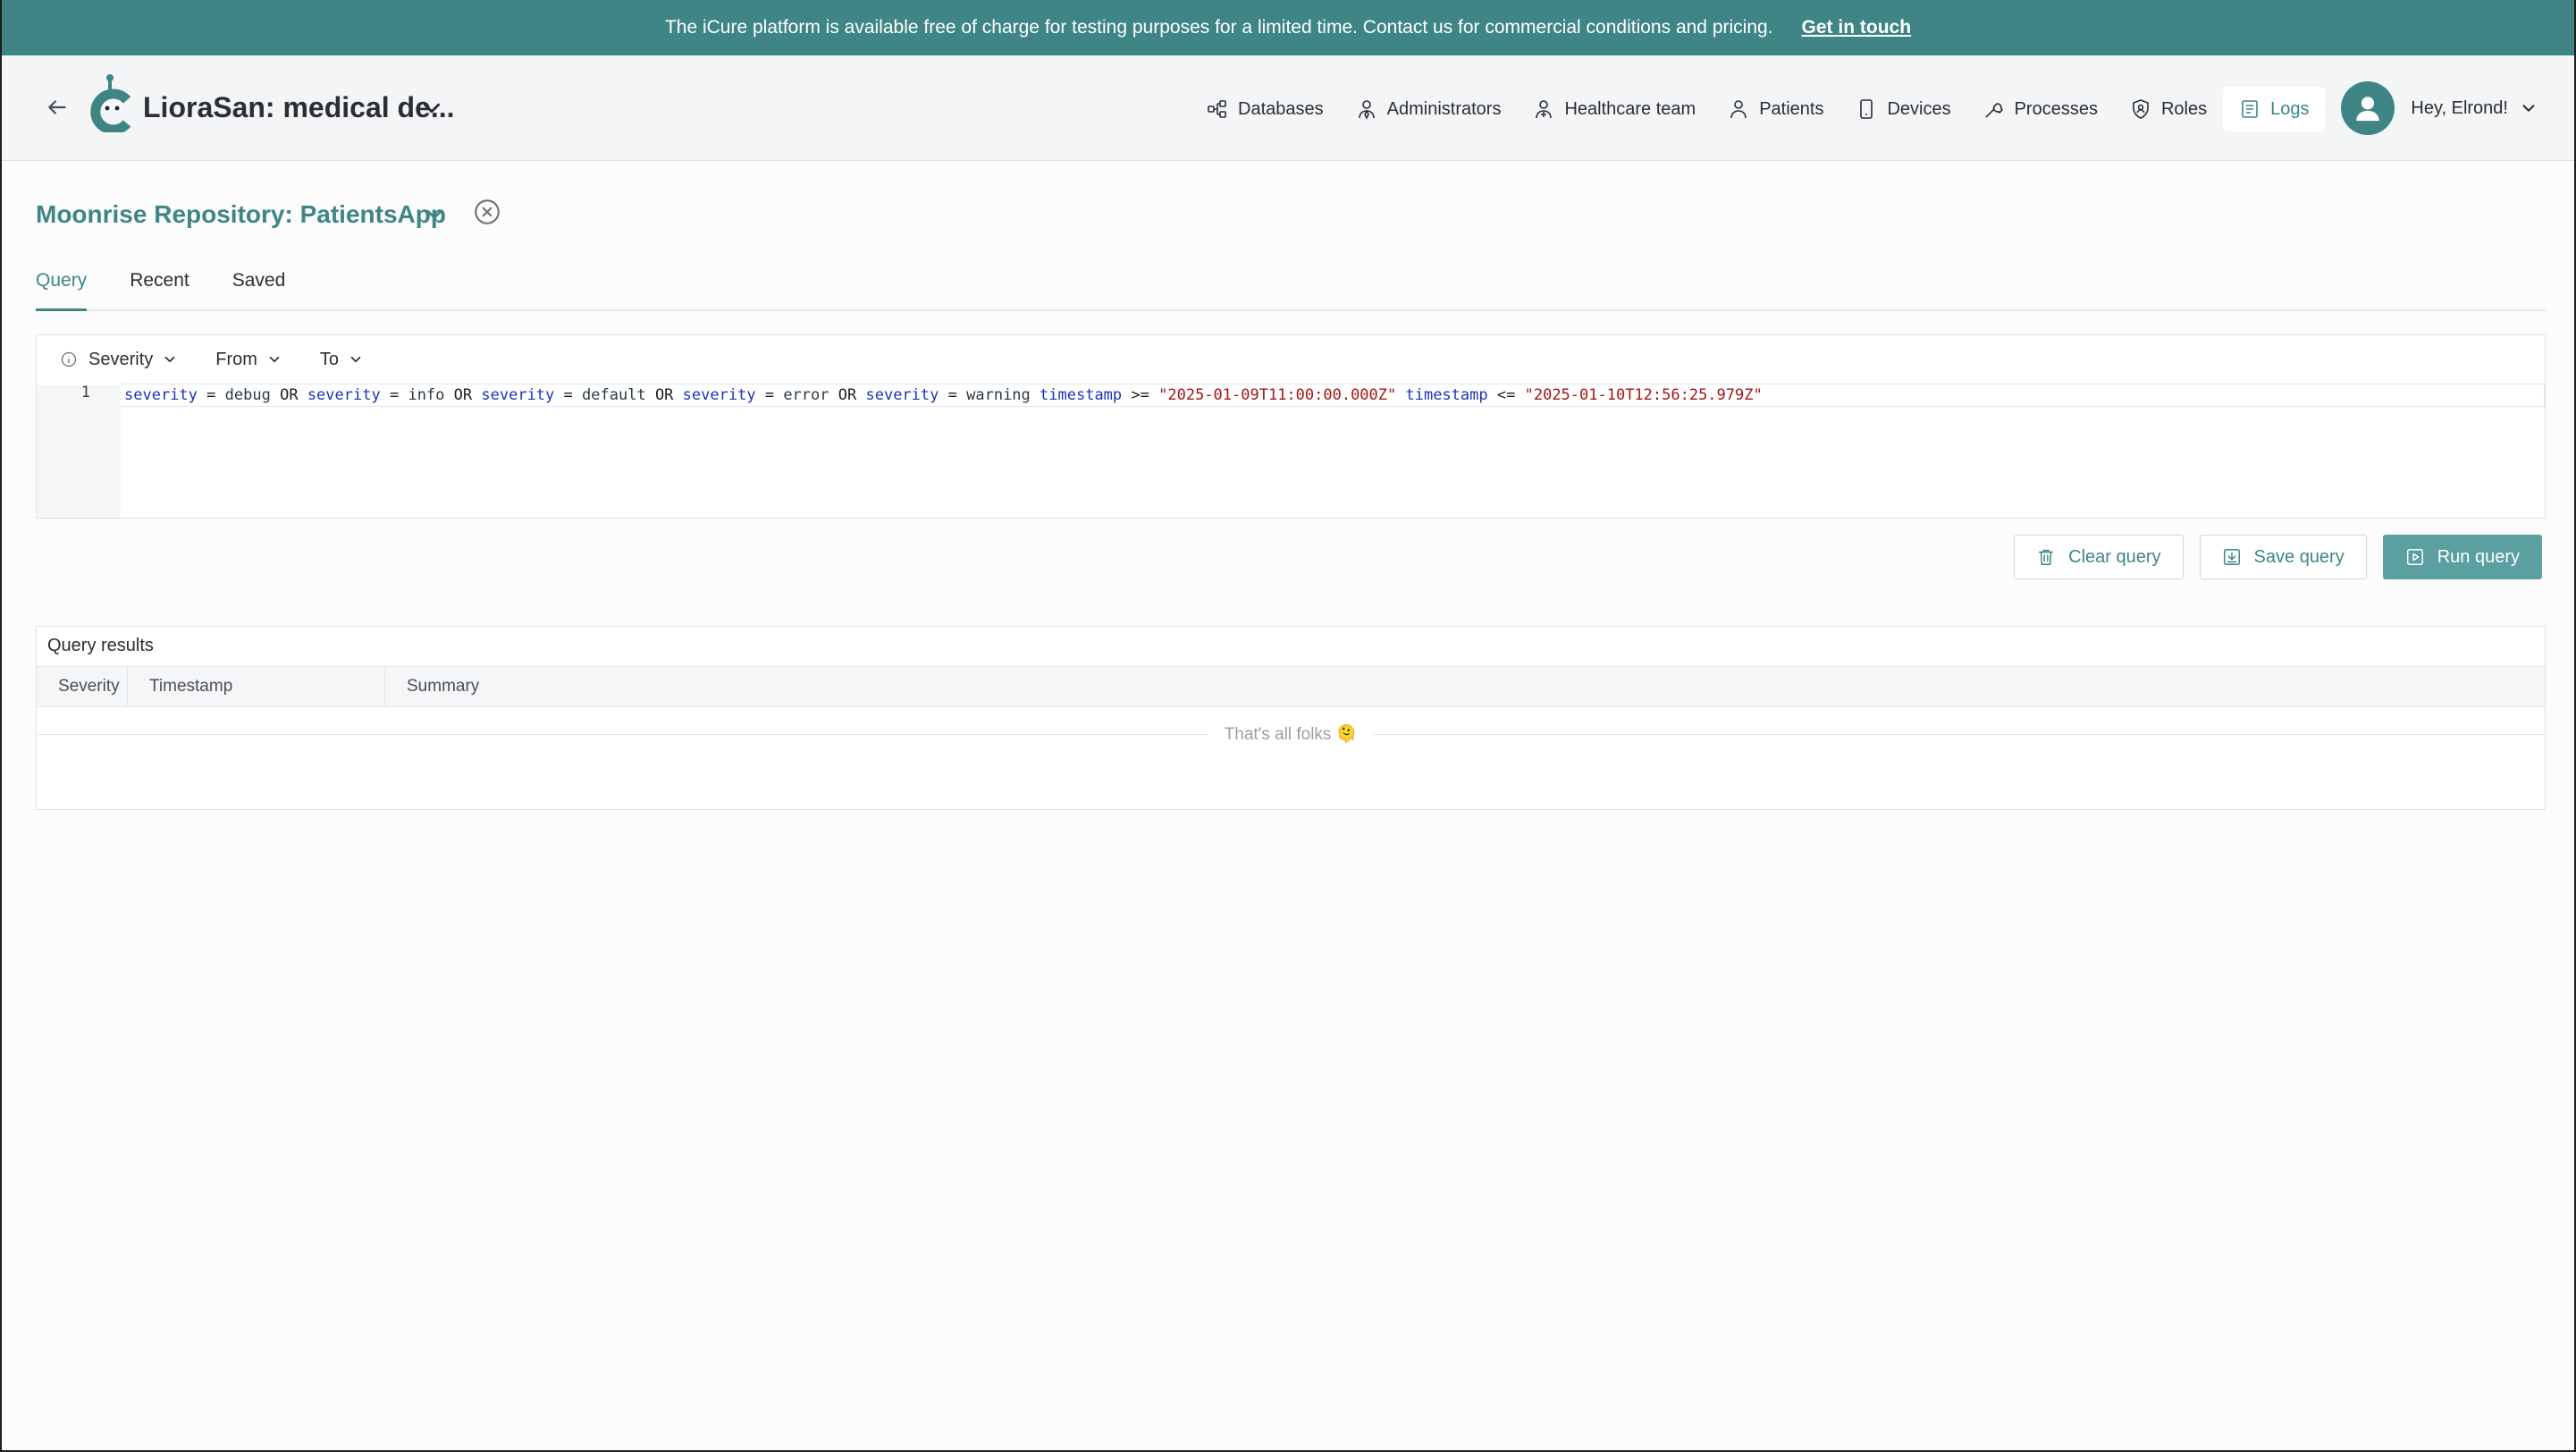 The height and width of the screenshot is (1452, 2576). I want to click on nav-label: Administrators, so click(1444, 108).